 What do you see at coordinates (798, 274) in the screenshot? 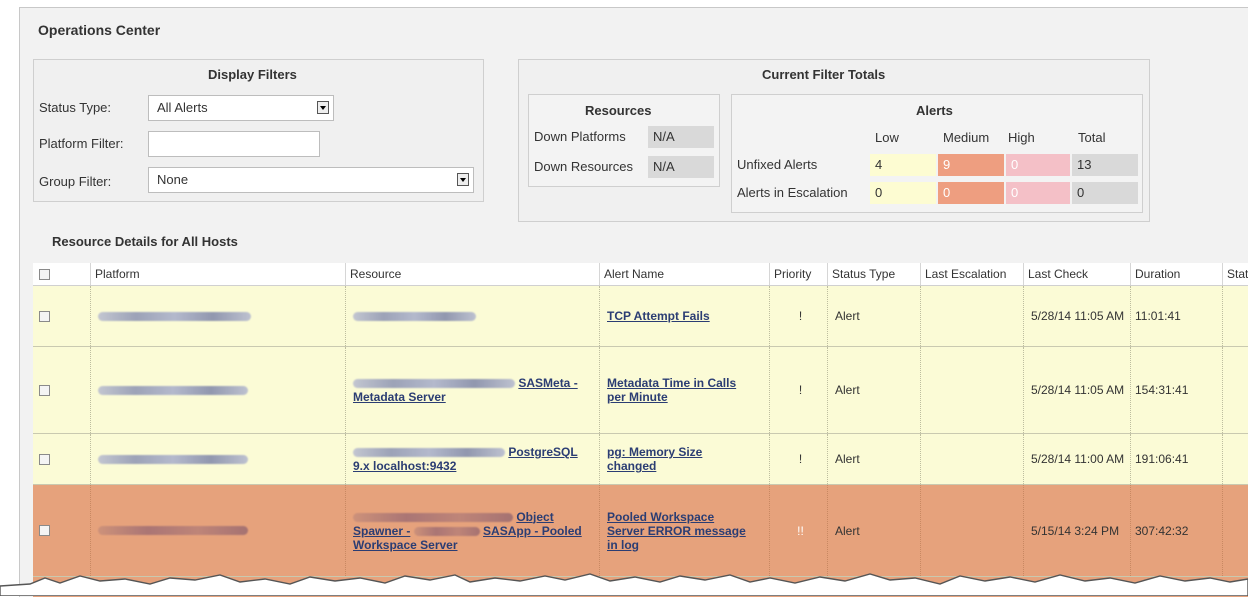
I see `col-priority: Priority` at bounding box center [798, 274].